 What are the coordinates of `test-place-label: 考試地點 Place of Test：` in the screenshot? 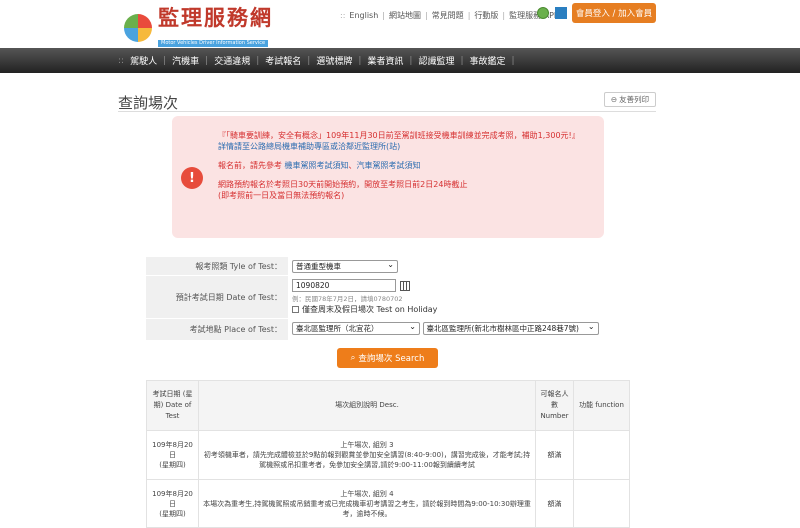 It's located at (217, 329).